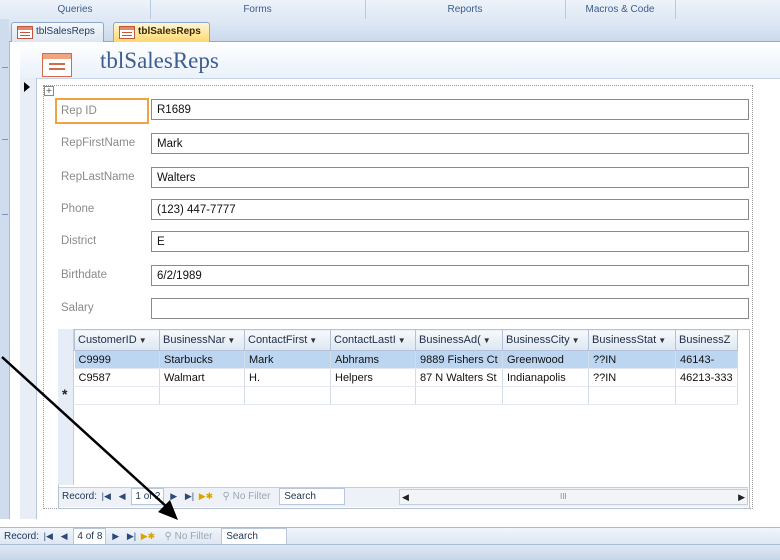 The width and height of the screenshot is (780, 560). I want to click on subform-record-selector, so click(66, 407).